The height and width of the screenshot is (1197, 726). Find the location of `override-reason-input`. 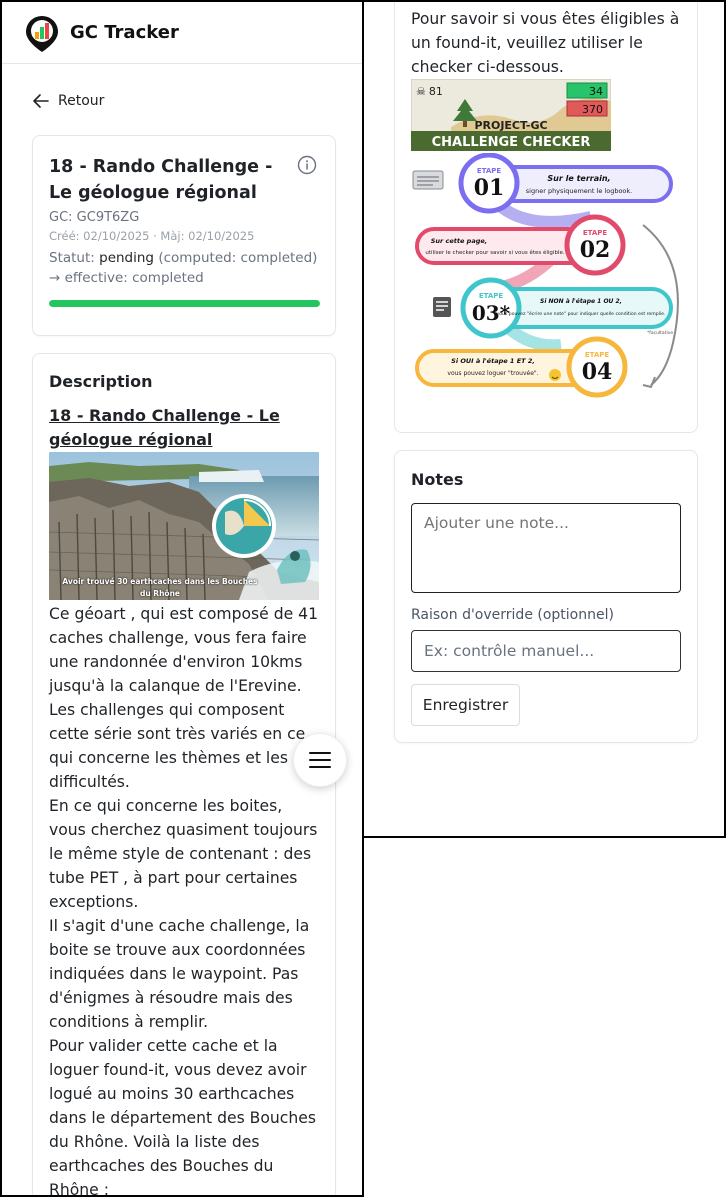

override-reason-input is located at coordinates (546, 651).